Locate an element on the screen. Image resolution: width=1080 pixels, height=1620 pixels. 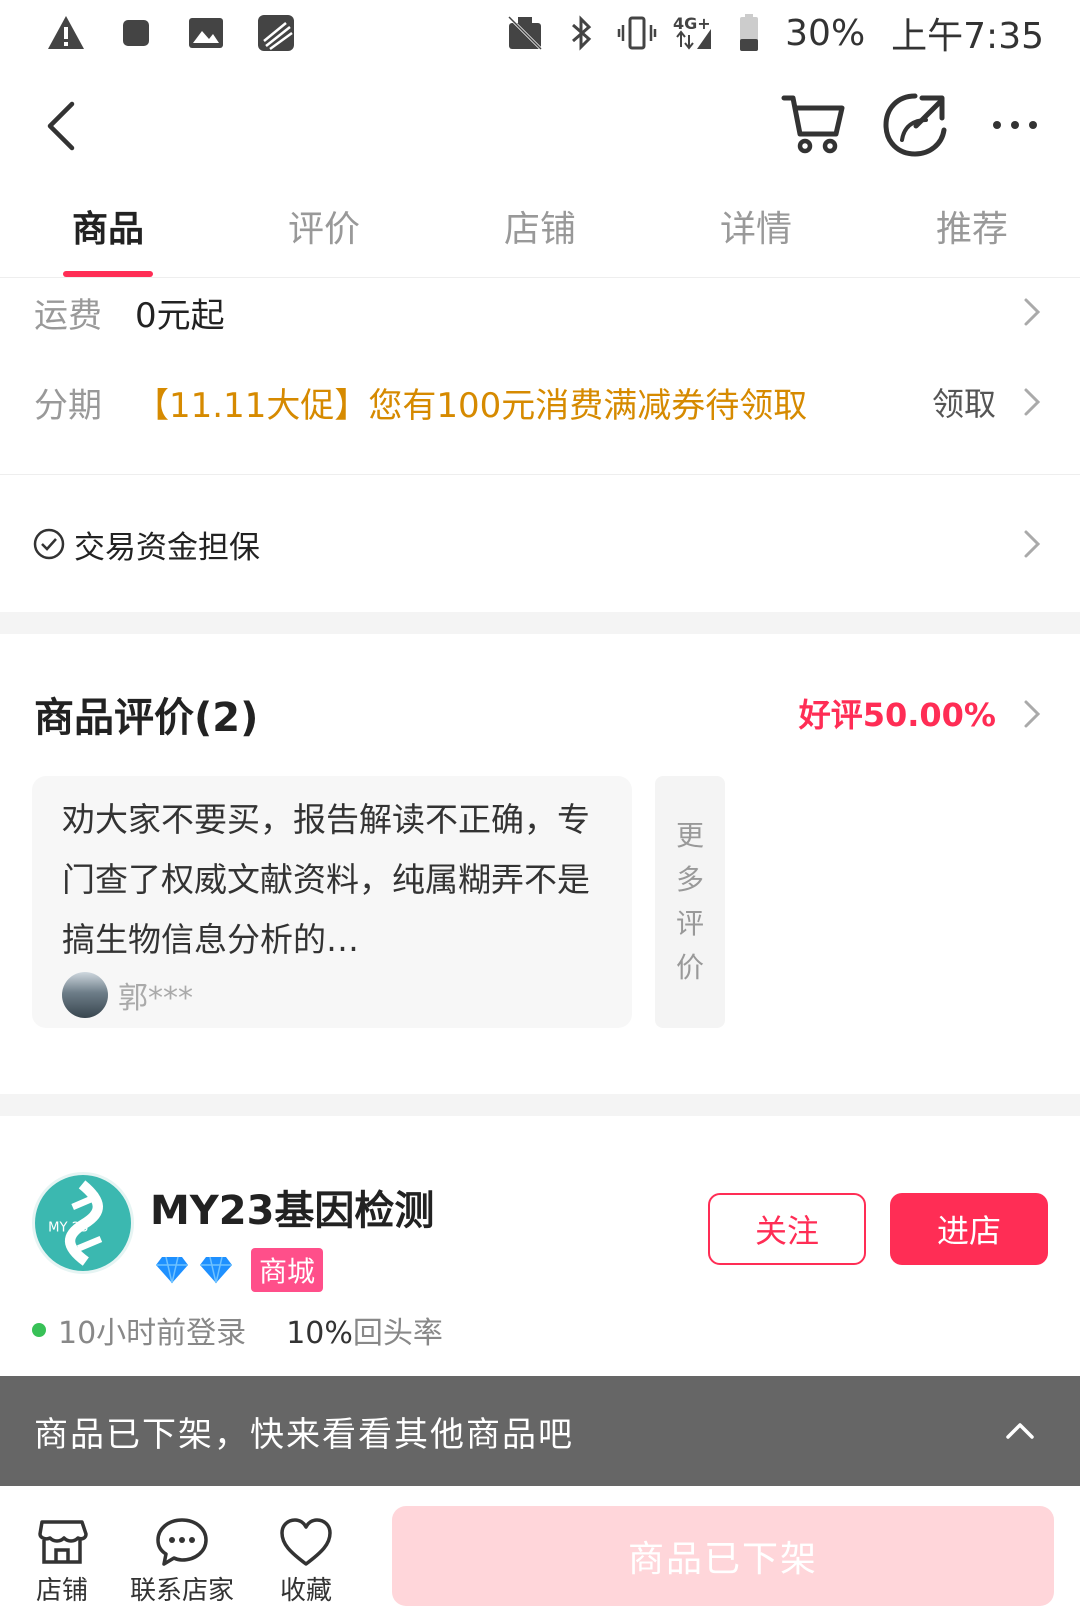
more-reviews-char: 多 is located at coordinates (689, 879).